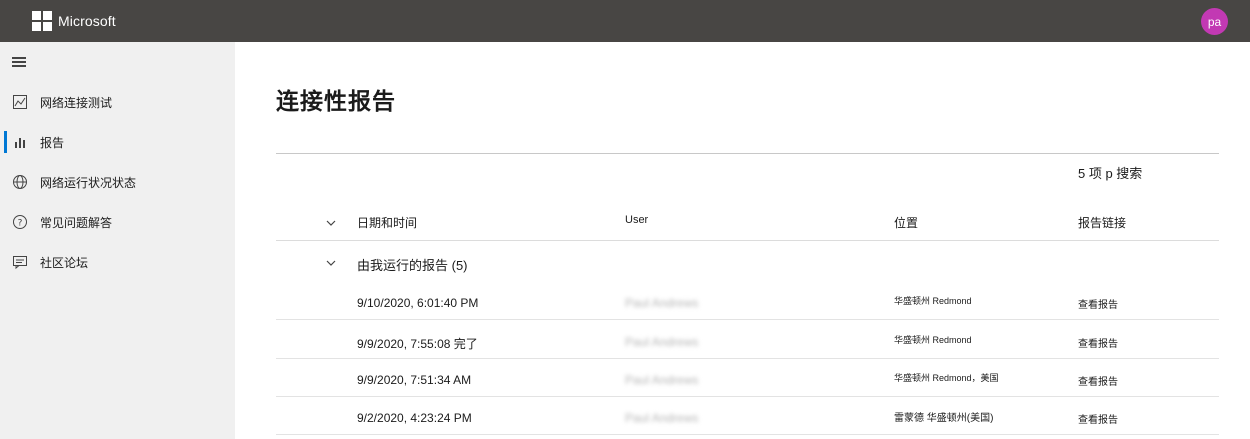 Image resolution: width=1250 pixels, height=439 pixels. I want to click on comment-icon, so click(20, 263).